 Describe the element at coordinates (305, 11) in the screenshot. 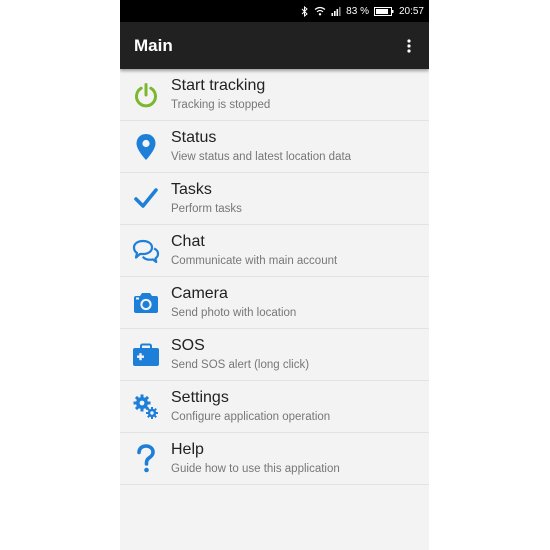

I see `bluetooth-icon` at that location.